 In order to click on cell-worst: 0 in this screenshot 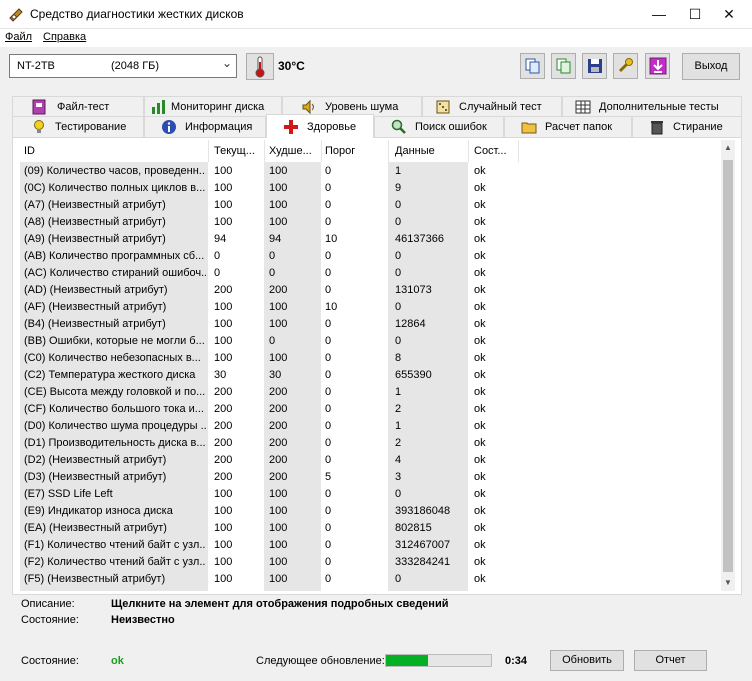, I will do `click(272, 341)`.